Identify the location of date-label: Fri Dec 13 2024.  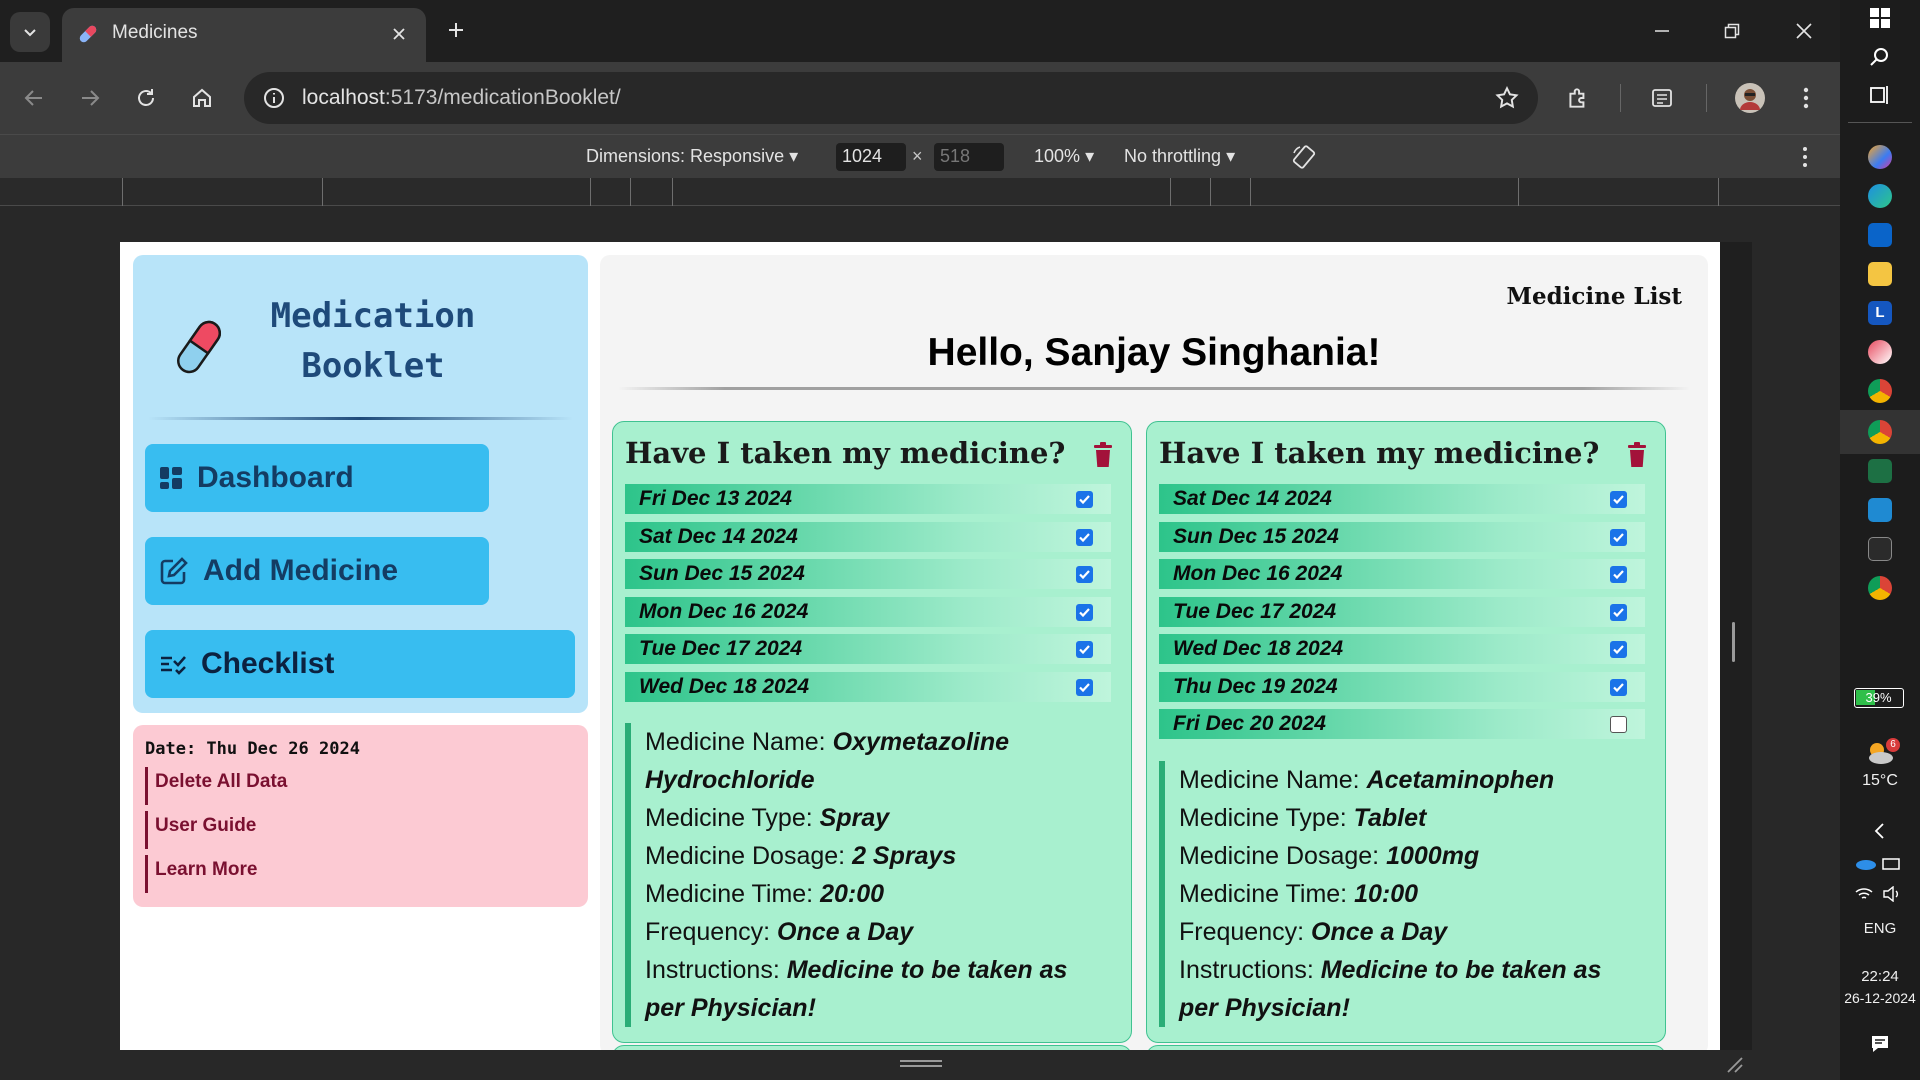
(715, 498).